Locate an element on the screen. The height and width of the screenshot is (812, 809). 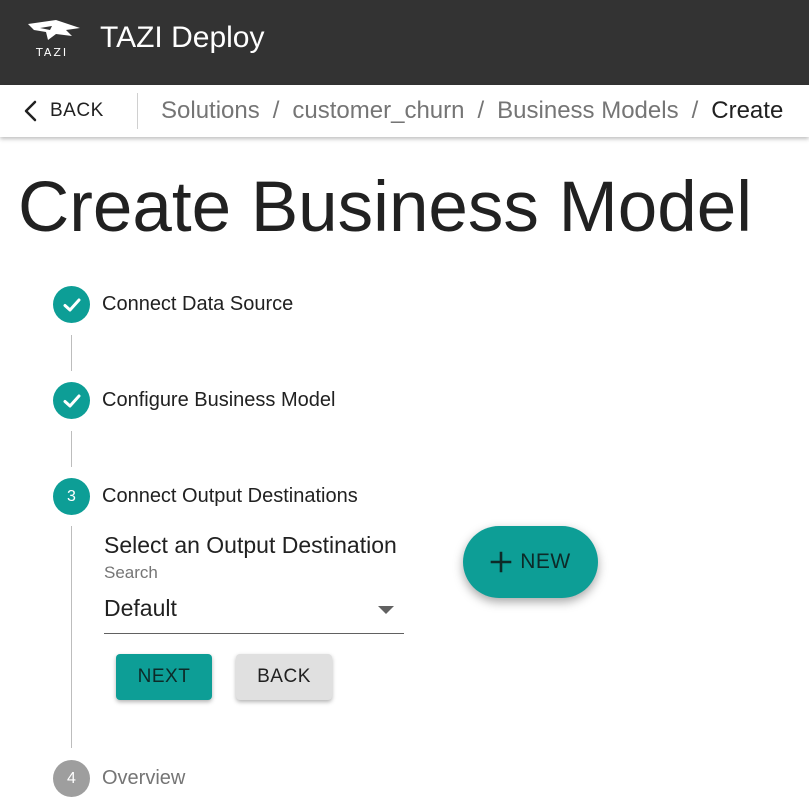
new-button-label: NEW is located at coordinates (545, 561).